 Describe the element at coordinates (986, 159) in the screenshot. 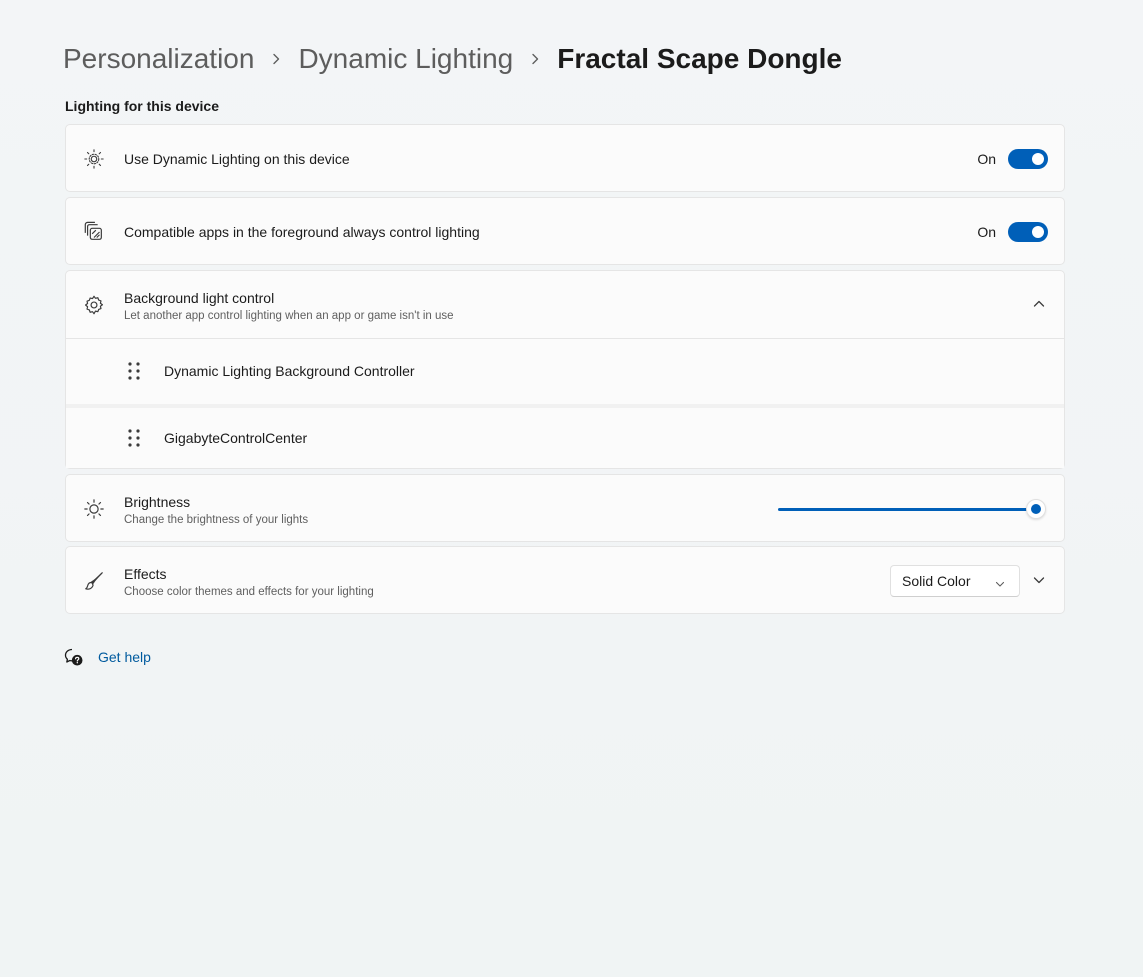

I see `use-dynamic-lighting-state: On` at that location.